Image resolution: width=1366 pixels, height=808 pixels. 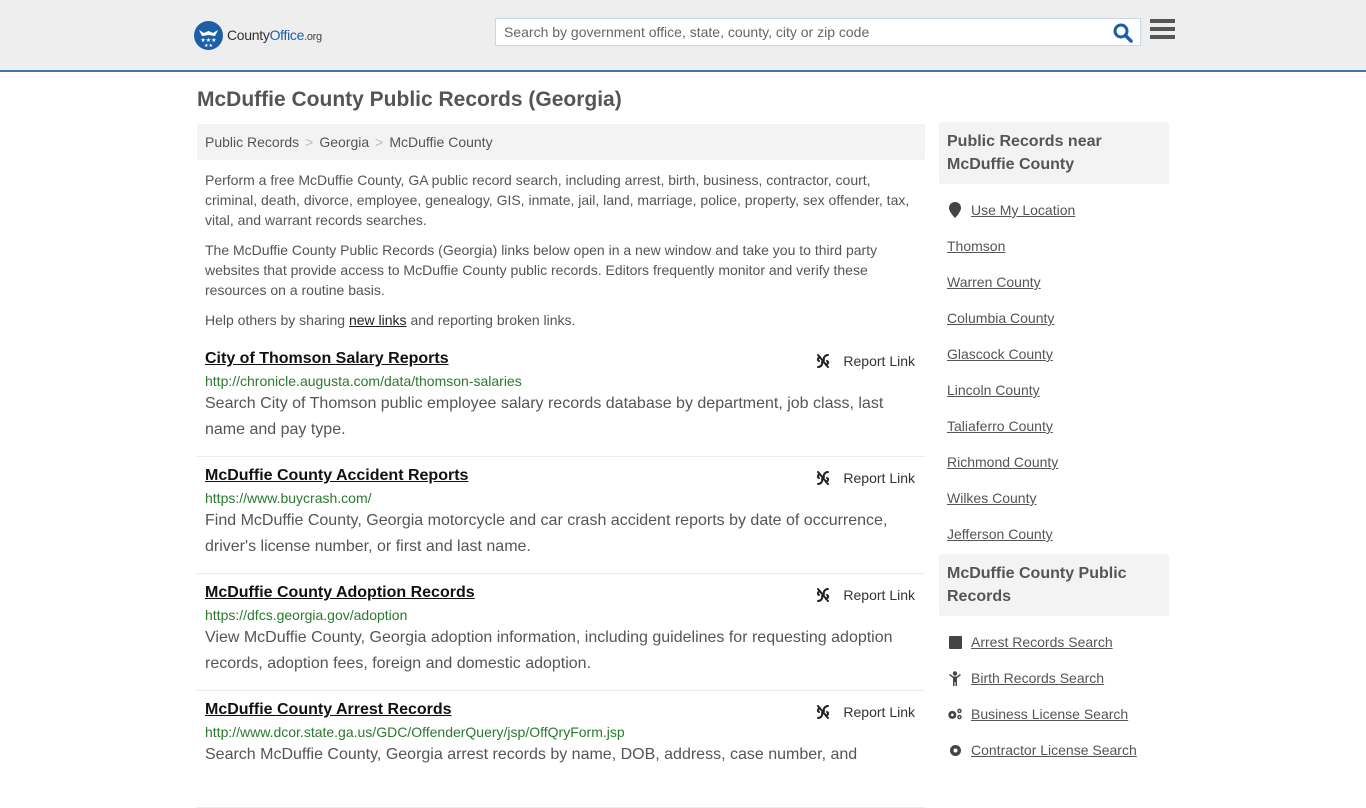 What do you see at coordinates (491, 320) in the screenshot?
I see `help-text: and reporting broken links.` at bounding box center [491, 320].